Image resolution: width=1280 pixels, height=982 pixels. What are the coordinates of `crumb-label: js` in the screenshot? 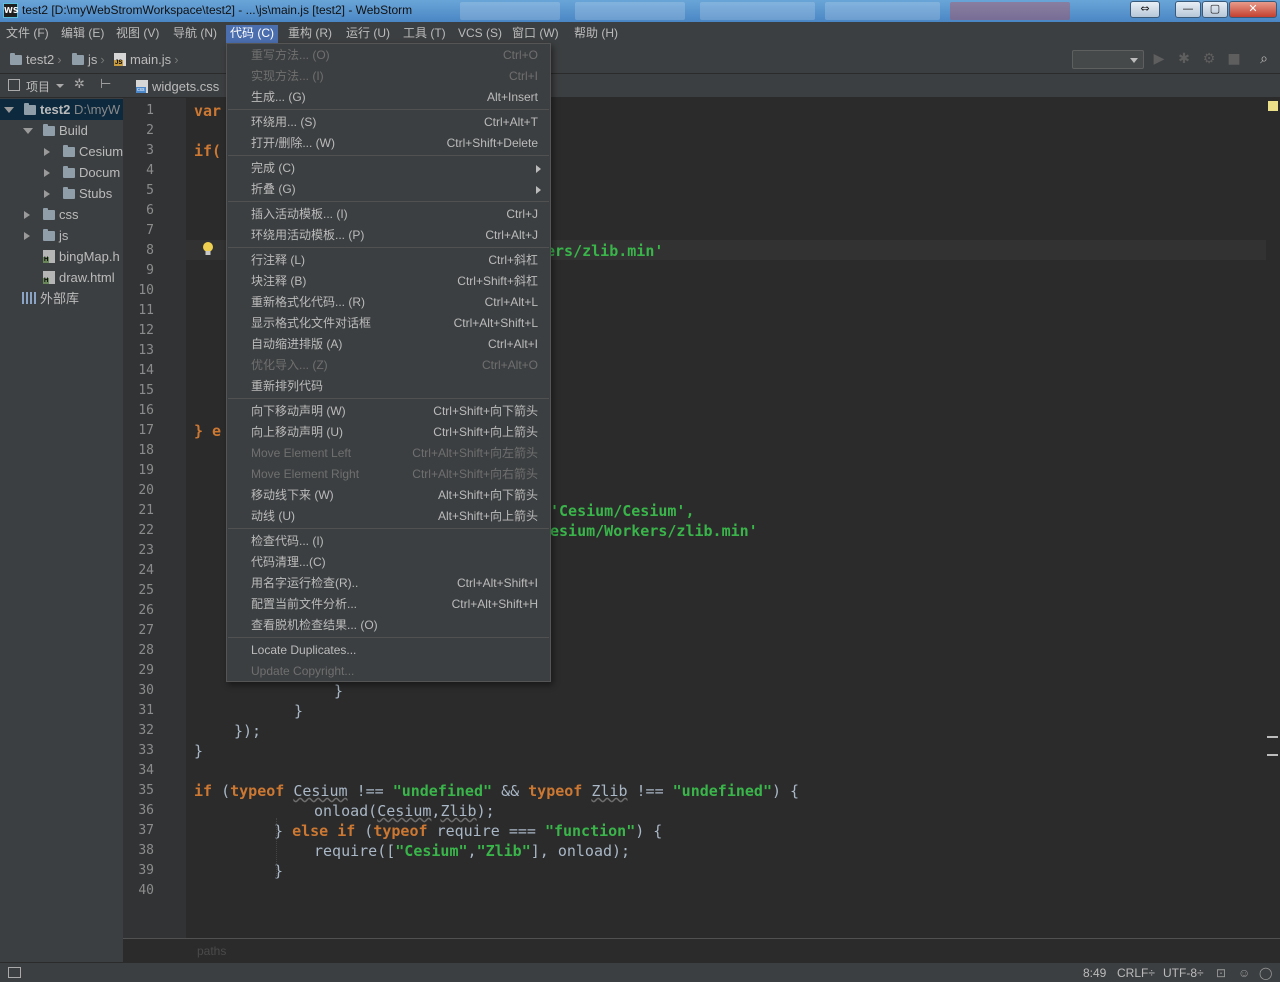 It's located at (93, 59).